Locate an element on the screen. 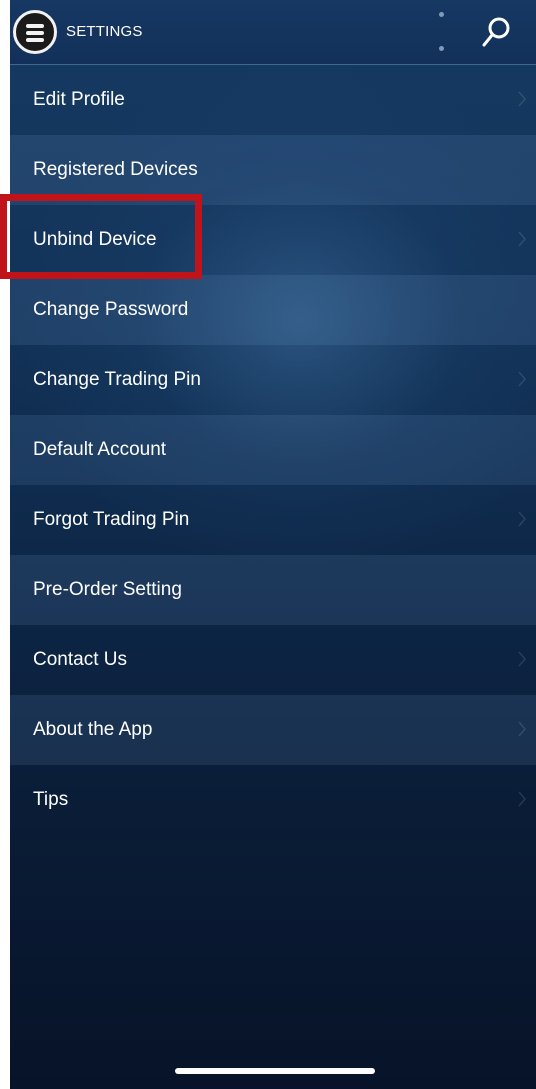 This screenshot has height=1089, width=536. menu-item-pre-order-setting: Pre-Order Setting is located at coordinates (273, 590).